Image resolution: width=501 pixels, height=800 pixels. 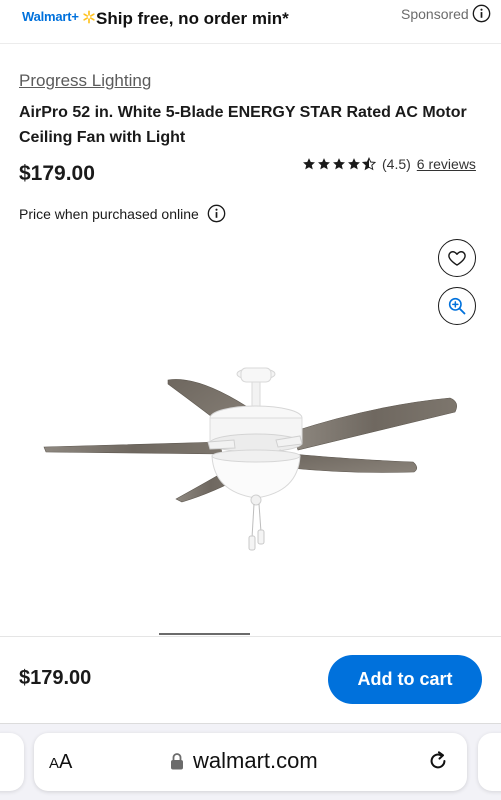 I want to click on spark-icon, so click(x=89, y=16).